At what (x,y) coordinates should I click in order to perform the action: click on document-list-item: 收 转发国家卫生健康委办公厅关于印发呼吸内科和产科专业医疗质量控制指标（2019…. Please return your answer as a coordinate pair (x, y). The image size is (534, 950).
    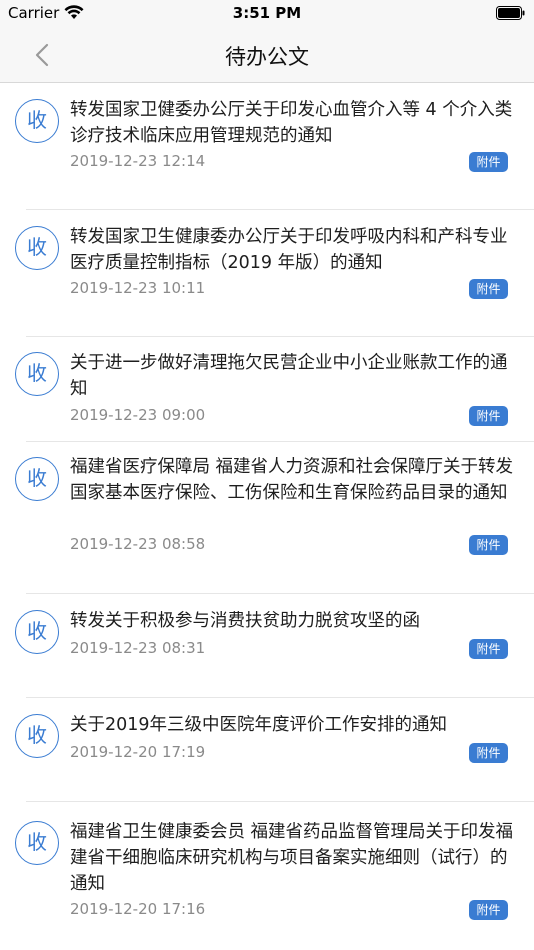
    Looking at the image, I should click on (267, 273).